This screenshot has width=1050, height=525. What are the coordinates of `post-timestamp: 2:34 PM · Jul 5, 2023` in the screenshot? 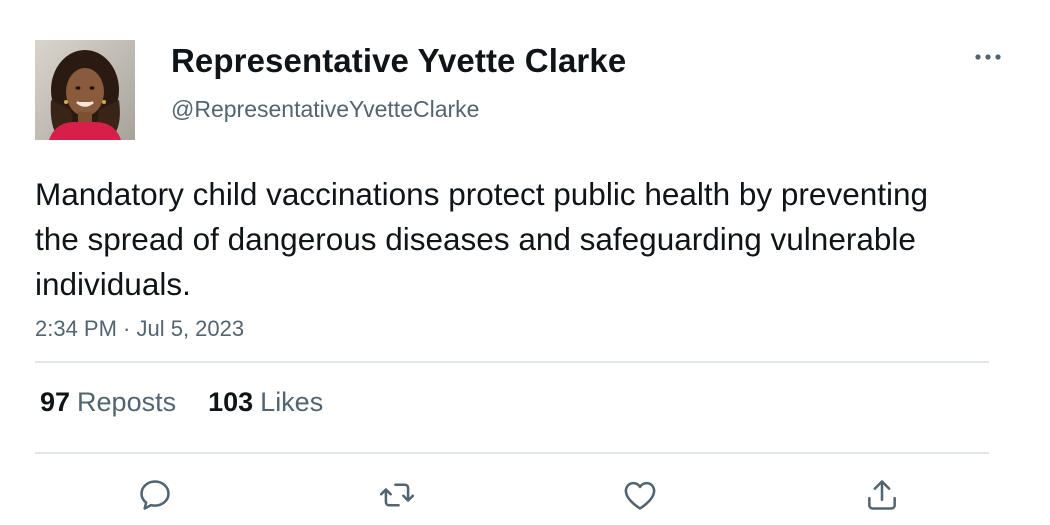 It's located at (139, 329).